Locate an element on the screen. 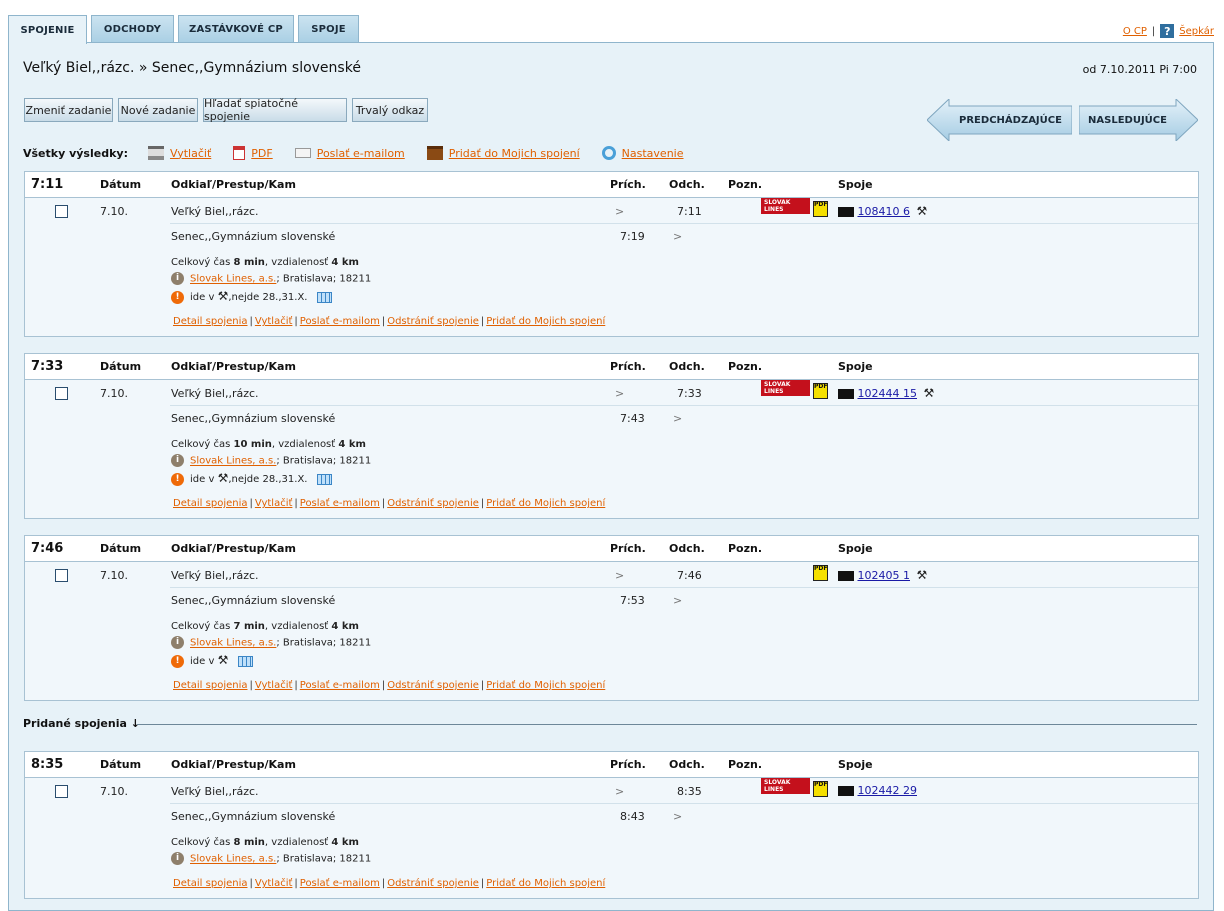 This screenshot has width=1224, height=911. total-time: 7 min is located at coordinates (249, 626).